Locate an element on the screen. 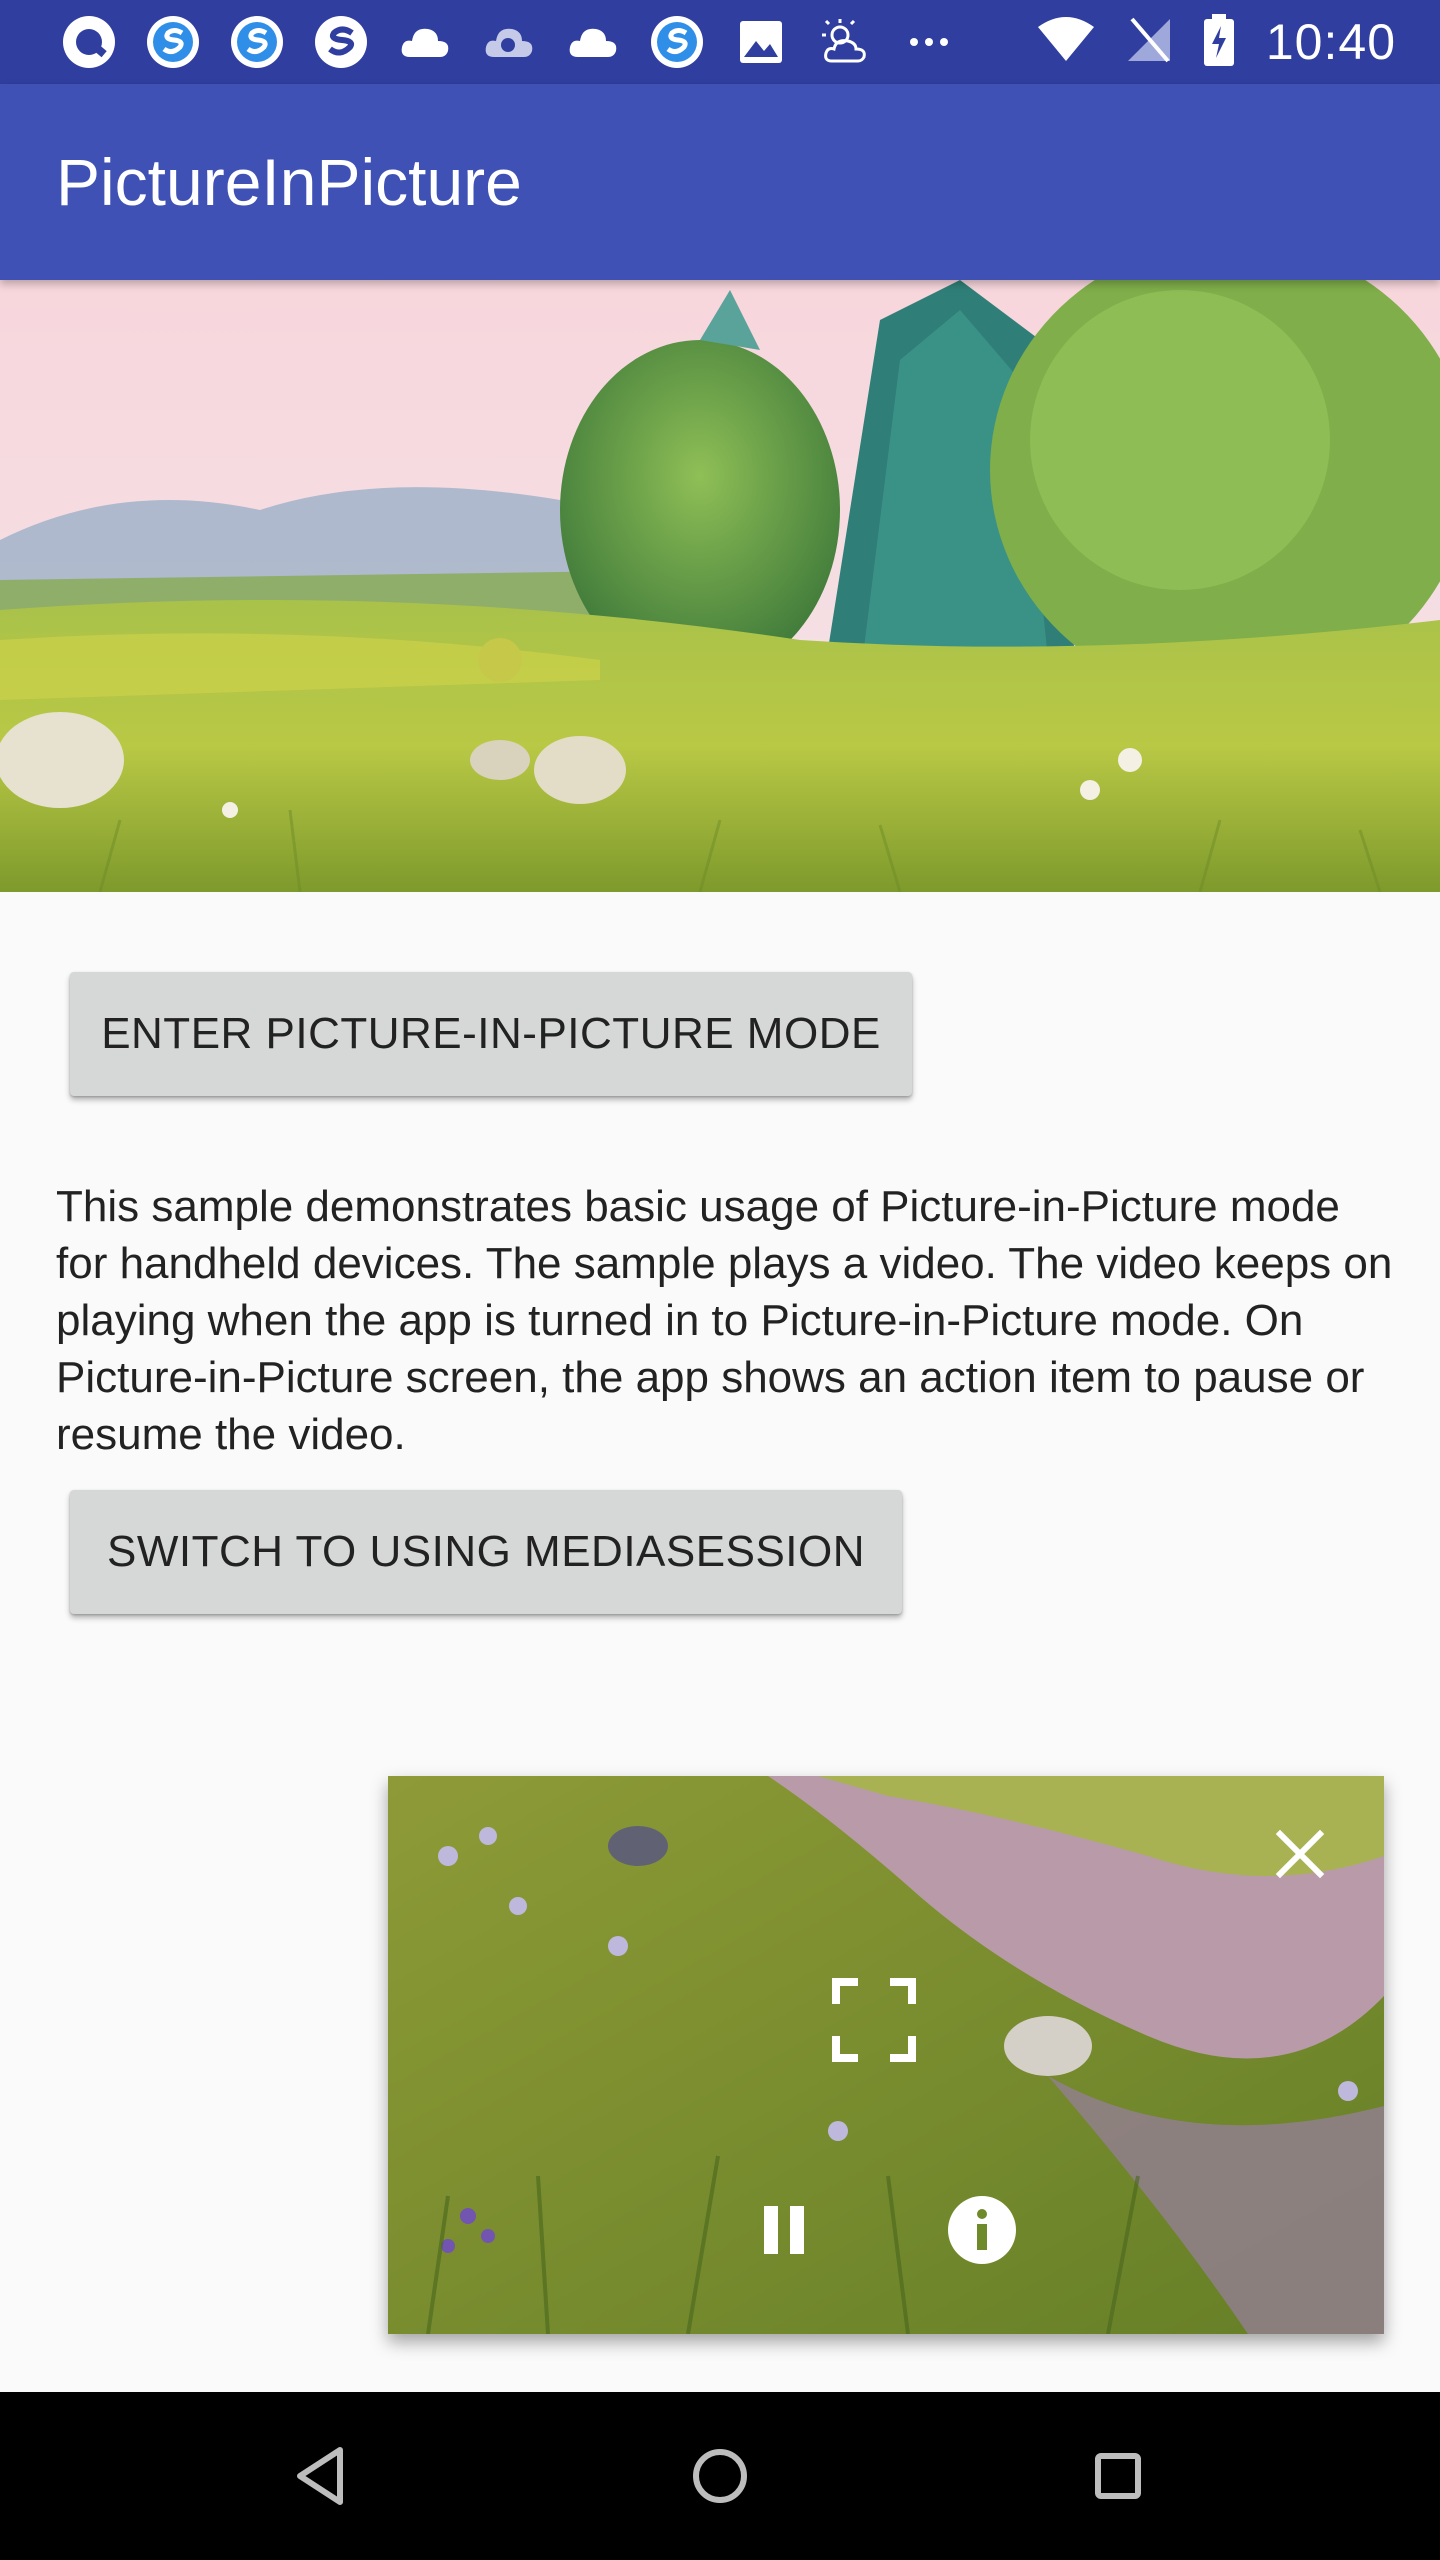 The width and height of the screenshot is (1440, 2560). switch-mediasession-button: SWITCH TO USING MEDIASESSION is located at coordinates (486, 1552).